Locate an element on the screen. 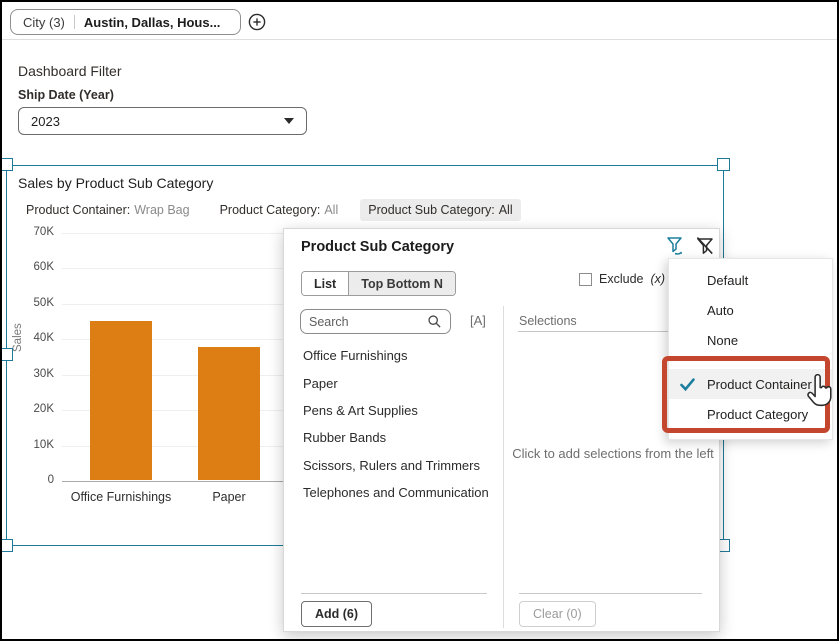 This screenshot has width=839, height=641. menu-item-product-container: Product Container is located at coordinates (750, 384).